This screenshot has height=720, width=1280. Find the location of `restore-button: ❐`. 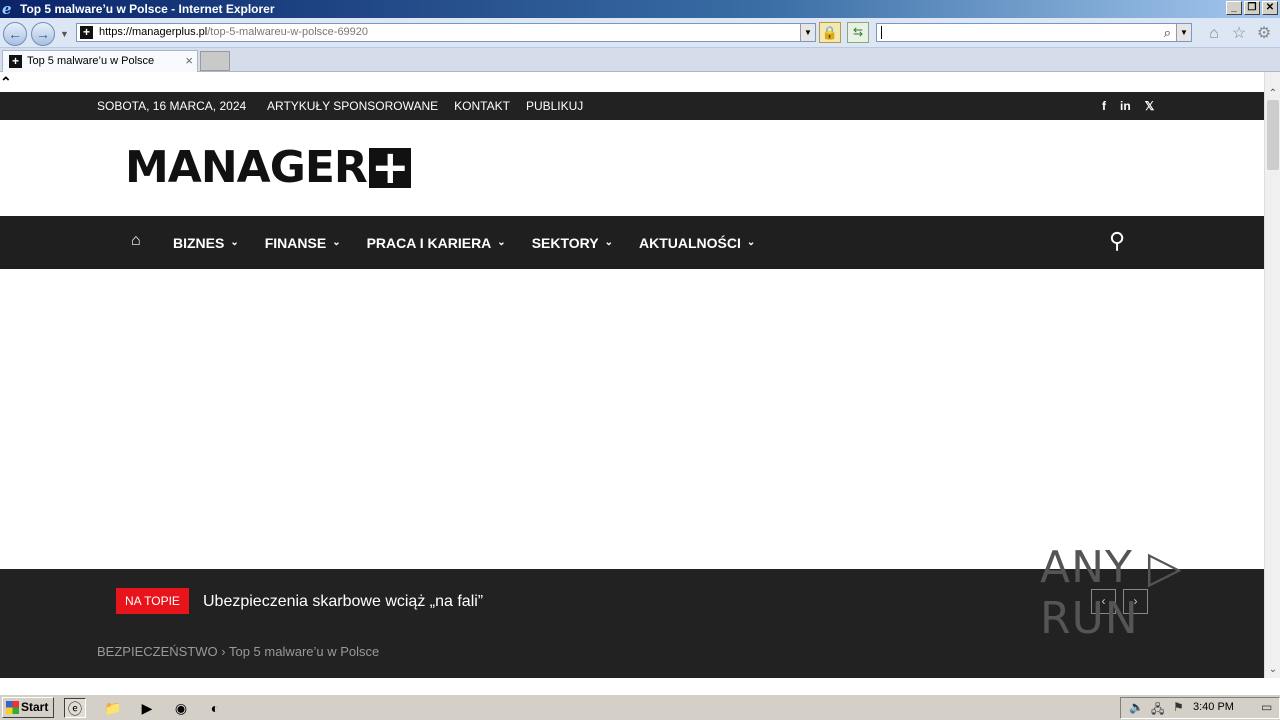

restore-button: ❐ is located at coordinates (1252, 8).